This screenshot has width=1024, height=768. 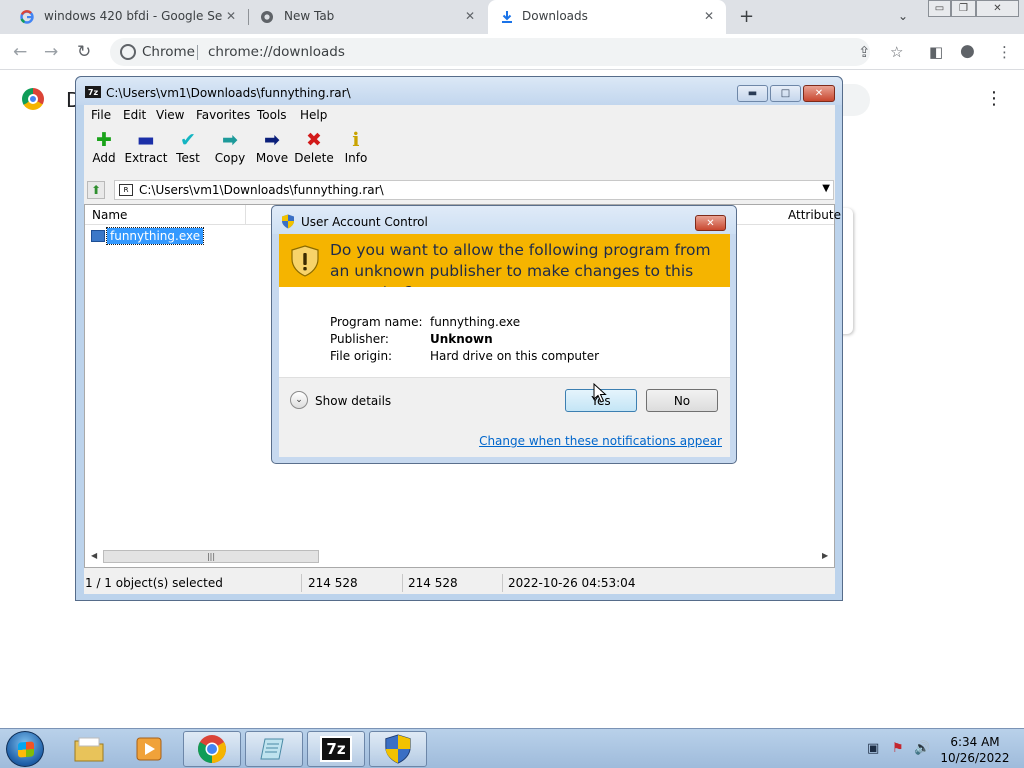 What do you see at coordinates (746, 16) in the screenshot?
I see `new-tab-button: +` at bounding box center [746, 16].